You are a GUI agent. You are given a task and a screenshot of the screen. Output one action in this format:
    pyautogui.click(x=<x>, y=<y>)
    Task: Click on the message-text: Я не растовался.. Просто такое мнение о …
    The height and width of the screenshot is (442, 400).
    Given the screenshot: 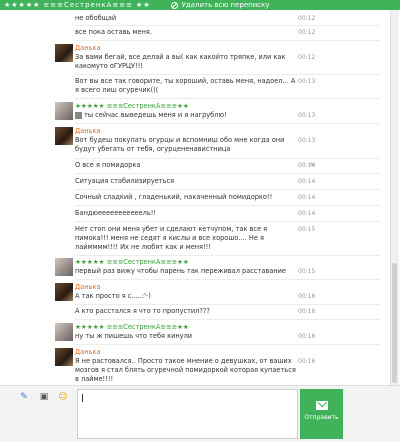 What is the action you would take?
    pyautogui.click(x=185, y=370)
    